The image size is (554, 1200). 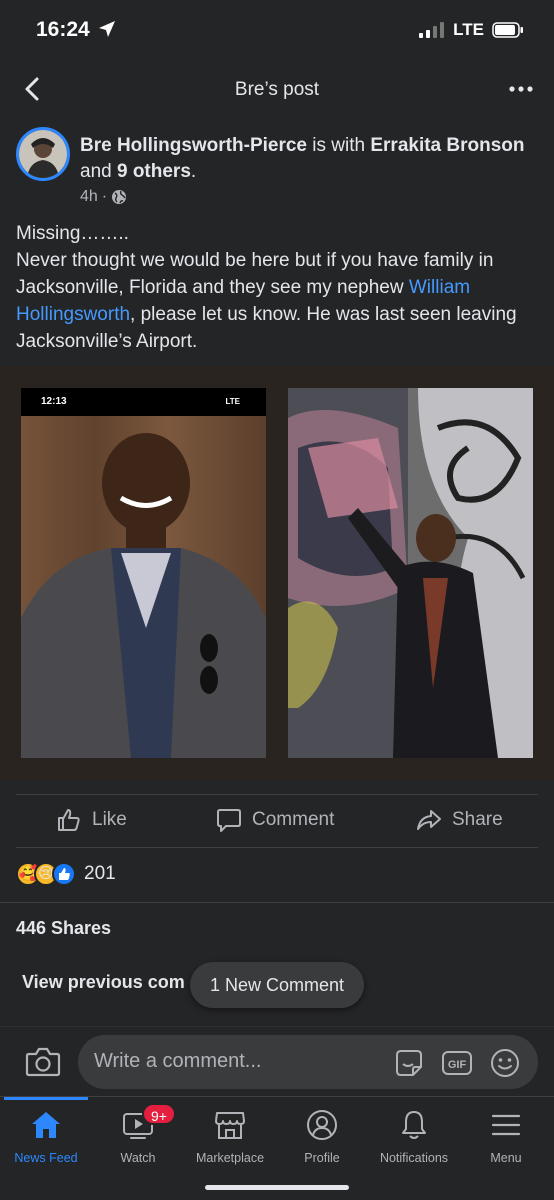 I want to click on tab-notifications: Notifications, so click(x=414, y=1137).